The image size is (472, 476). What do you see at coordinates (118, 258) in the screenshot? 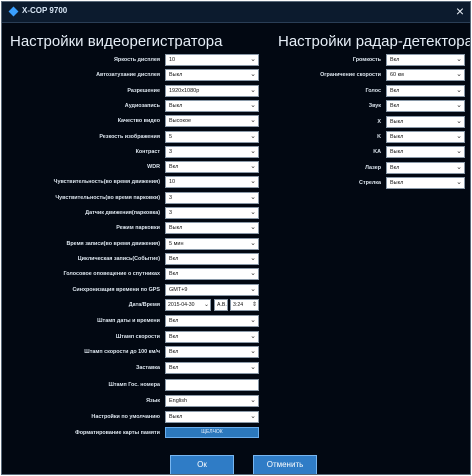
I see `dvr-setting-label: Циклическая запись(Событие)` at bounding box center [118, 258].